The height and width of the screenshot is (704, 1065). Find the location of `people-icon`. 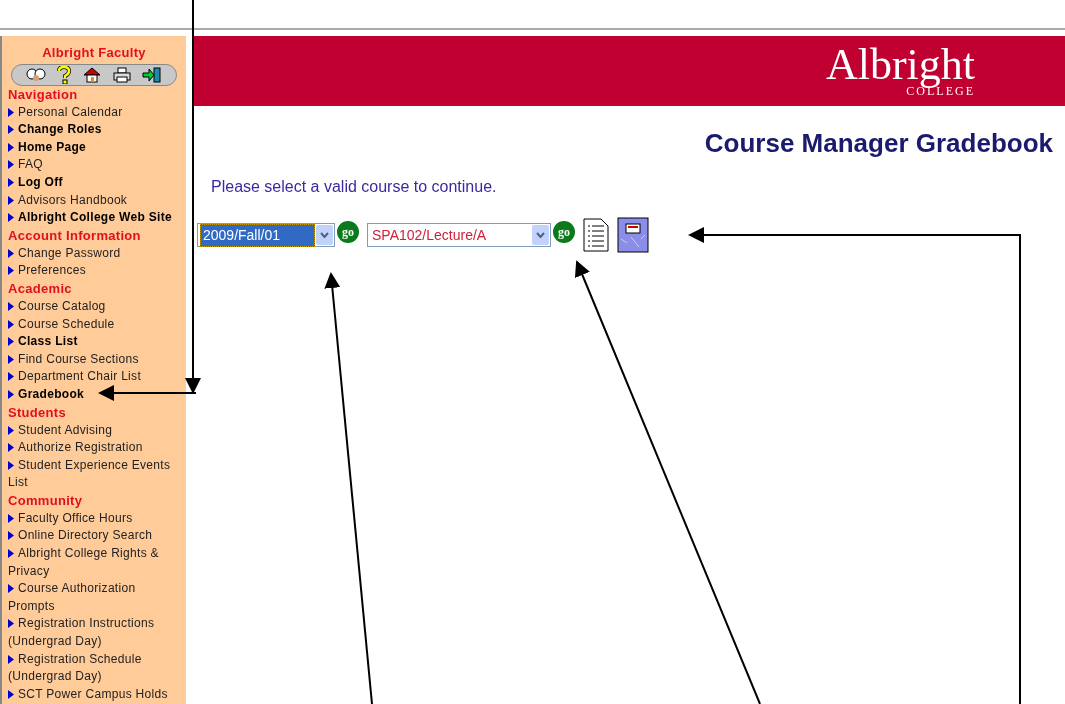

people-icon is located at coordinates (35, 74).